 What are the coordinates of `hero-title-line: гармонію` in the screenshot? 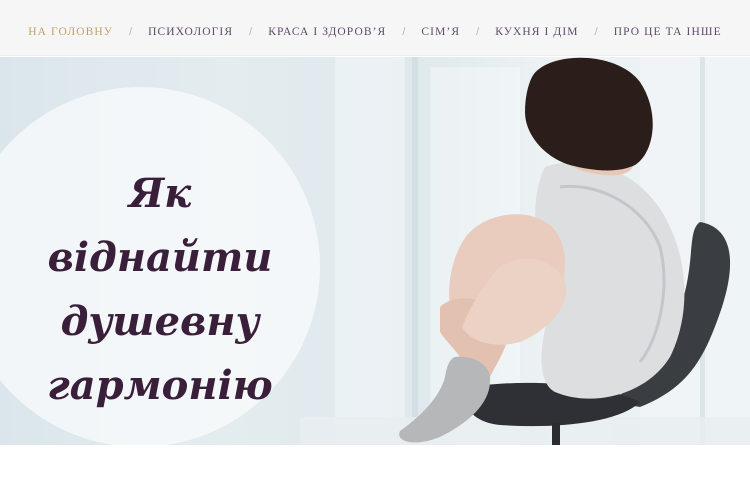 It's located at (160, 385).